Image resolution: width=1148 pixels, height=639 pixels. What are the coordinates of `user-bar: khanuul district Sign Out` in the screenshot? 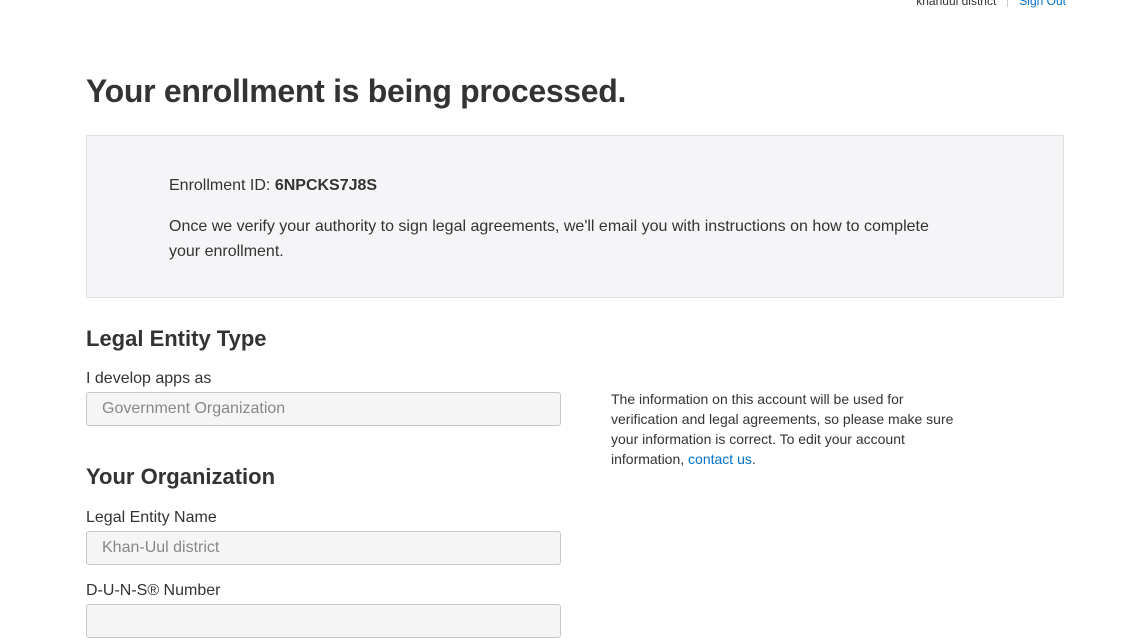 It's located at (991, 4).